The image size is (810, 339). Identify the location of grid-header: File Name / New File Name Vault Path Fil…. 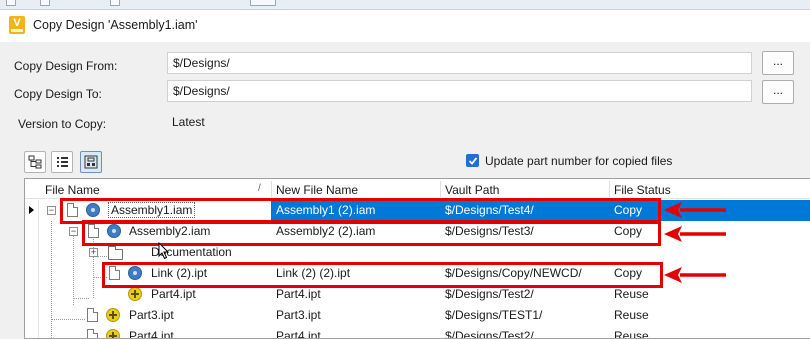
(417, 189).